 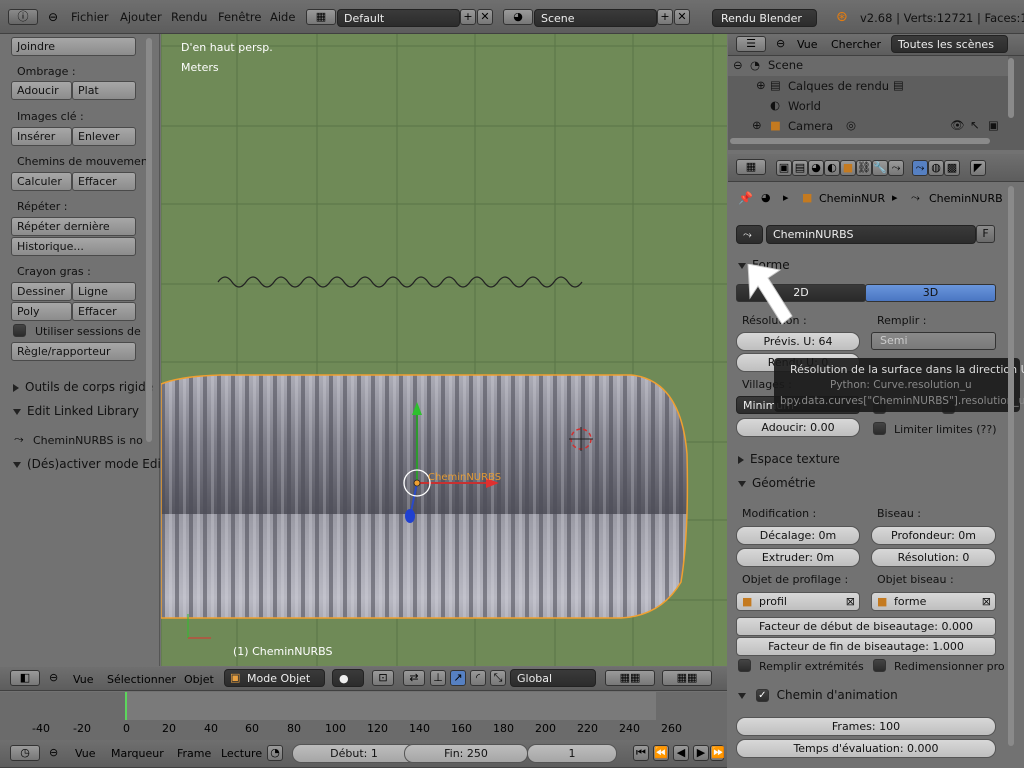 I want to click on panel-edit-linked: Edit Linked Library, so click(x=76, y=411).